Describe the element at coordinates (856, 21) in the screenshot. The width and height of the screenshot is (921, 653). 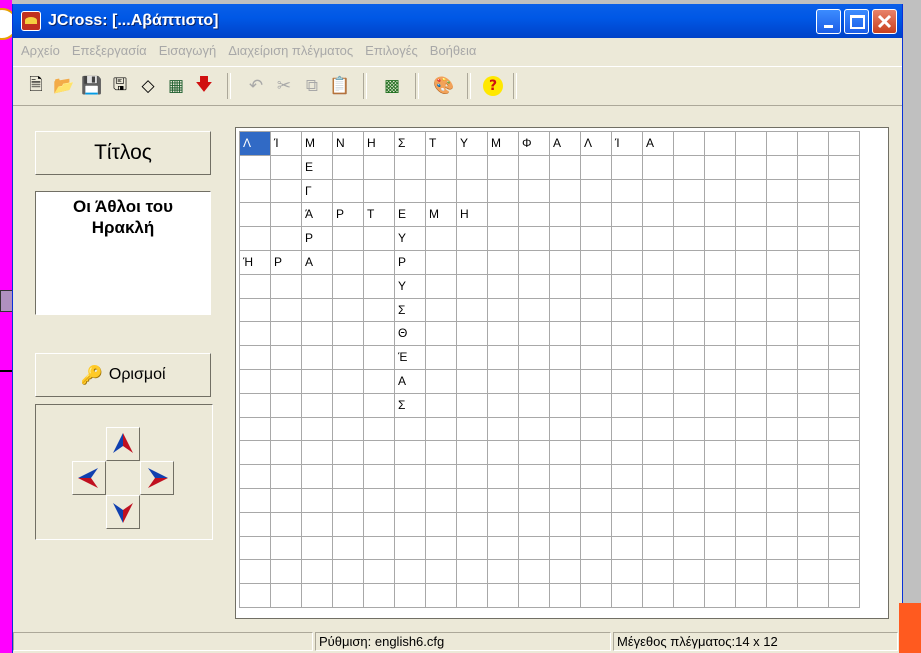
I see `maximize-button` at that location.